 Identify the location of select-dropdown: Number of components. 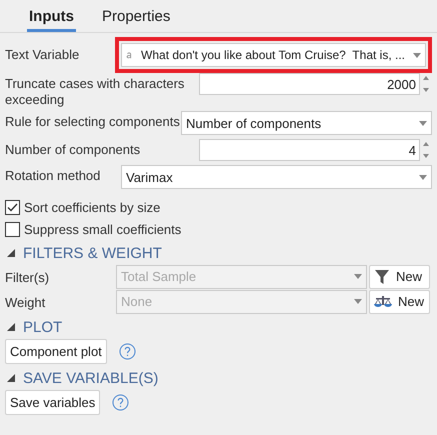
(306, 123).